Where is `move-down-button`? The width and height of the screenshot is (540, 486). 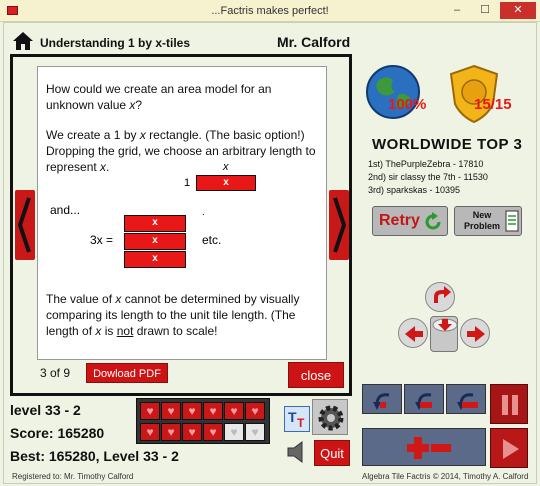 move-down-button is located at coordinates (444, 334).